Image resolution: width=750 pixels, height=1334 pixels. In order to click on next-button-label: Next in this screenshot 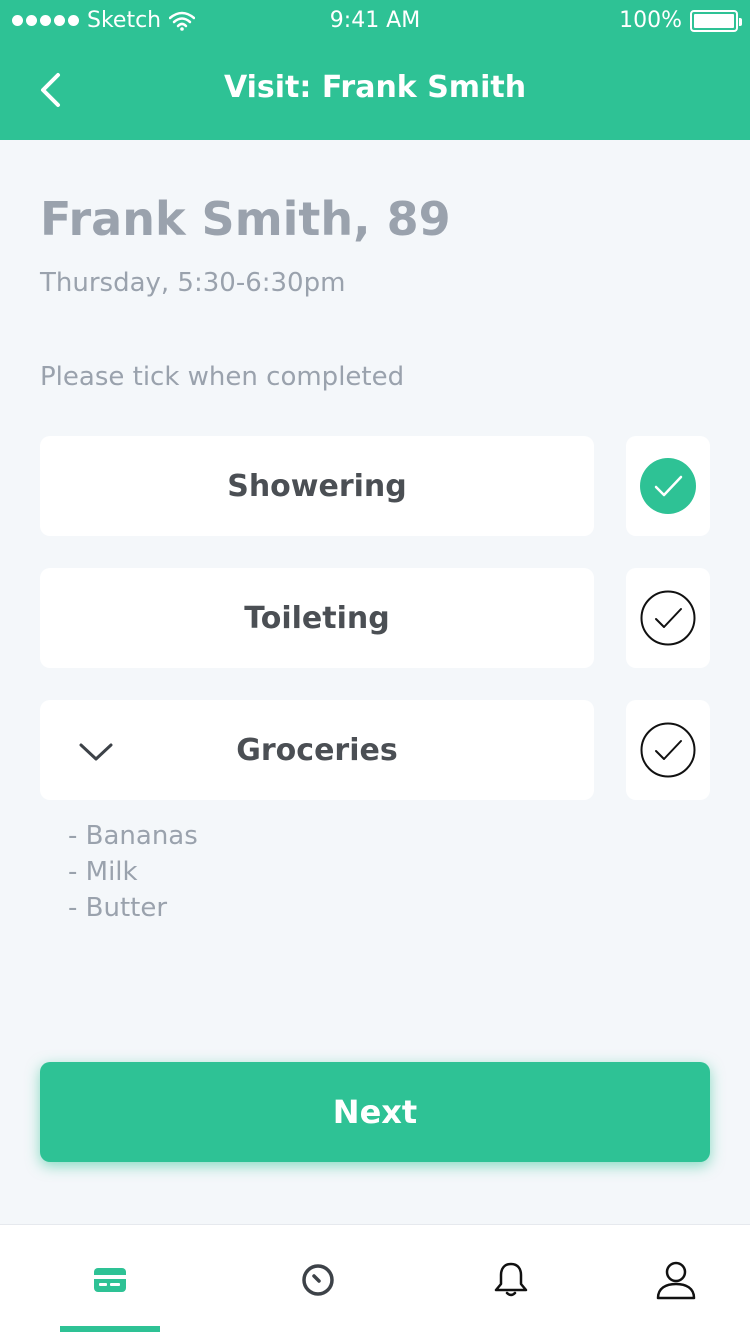, I will do `click(375, 1112)`.